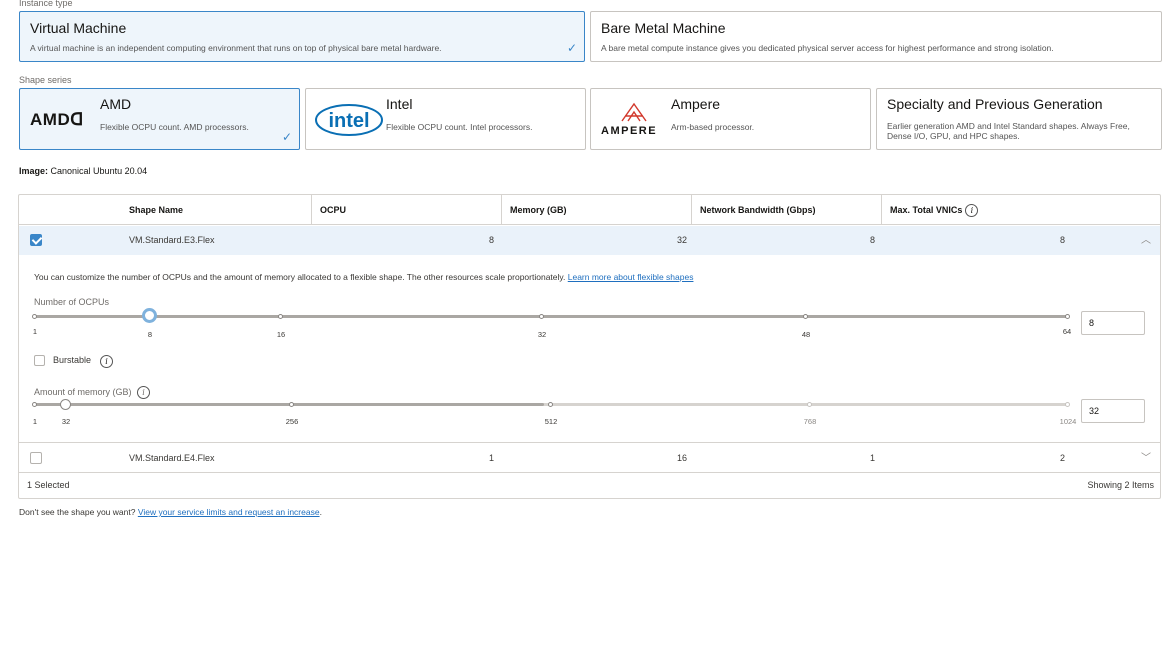 Image resolution: width=1170 pixels, height=663 pixels. What do you see at coordinates (629, 131) in the screenshot?
I see `ampere-logo: AMPERE` at bounding box center [629, 131].